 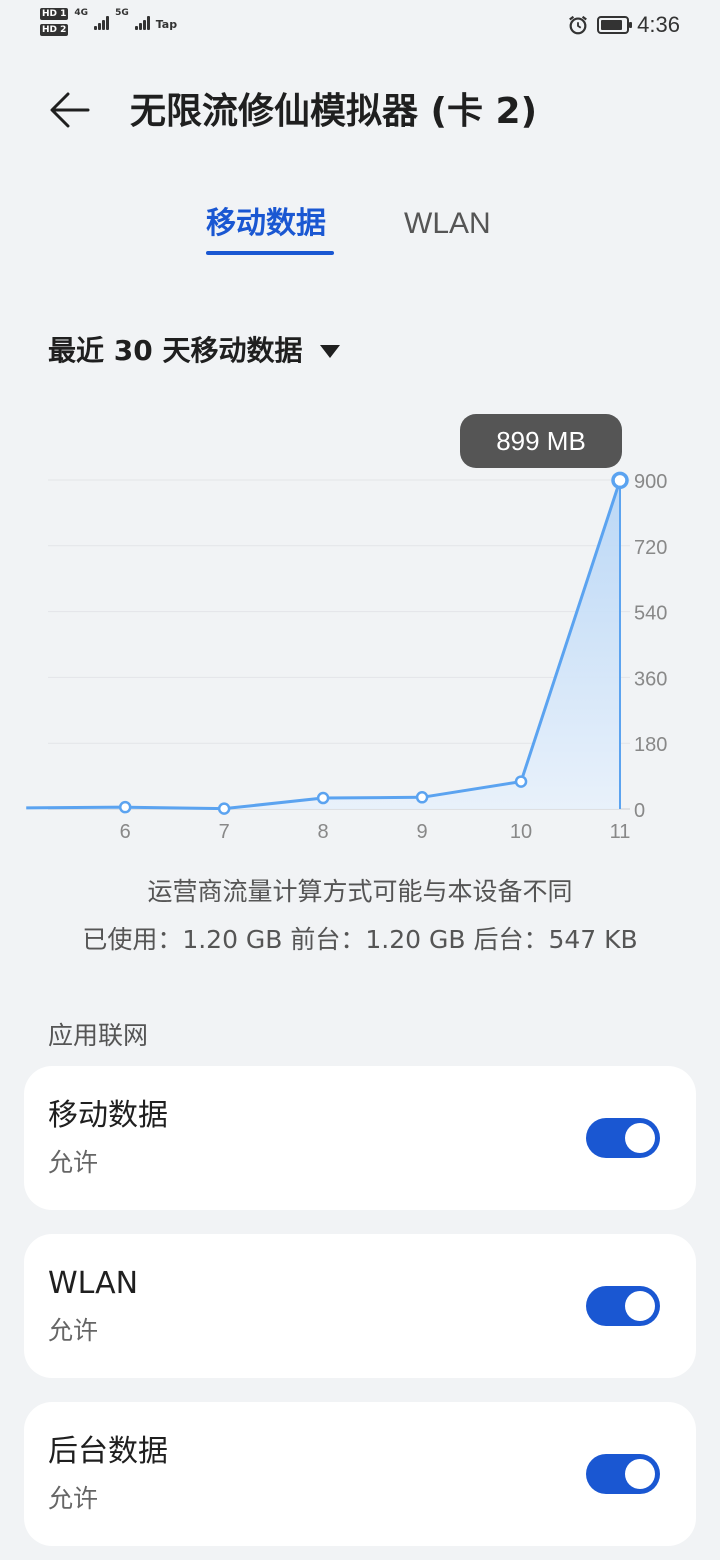 What do you see at coordinates (266, 224) in the screenshot?
I see `tab-mobile-data: 移动数据` at bounding box center [266, 224].